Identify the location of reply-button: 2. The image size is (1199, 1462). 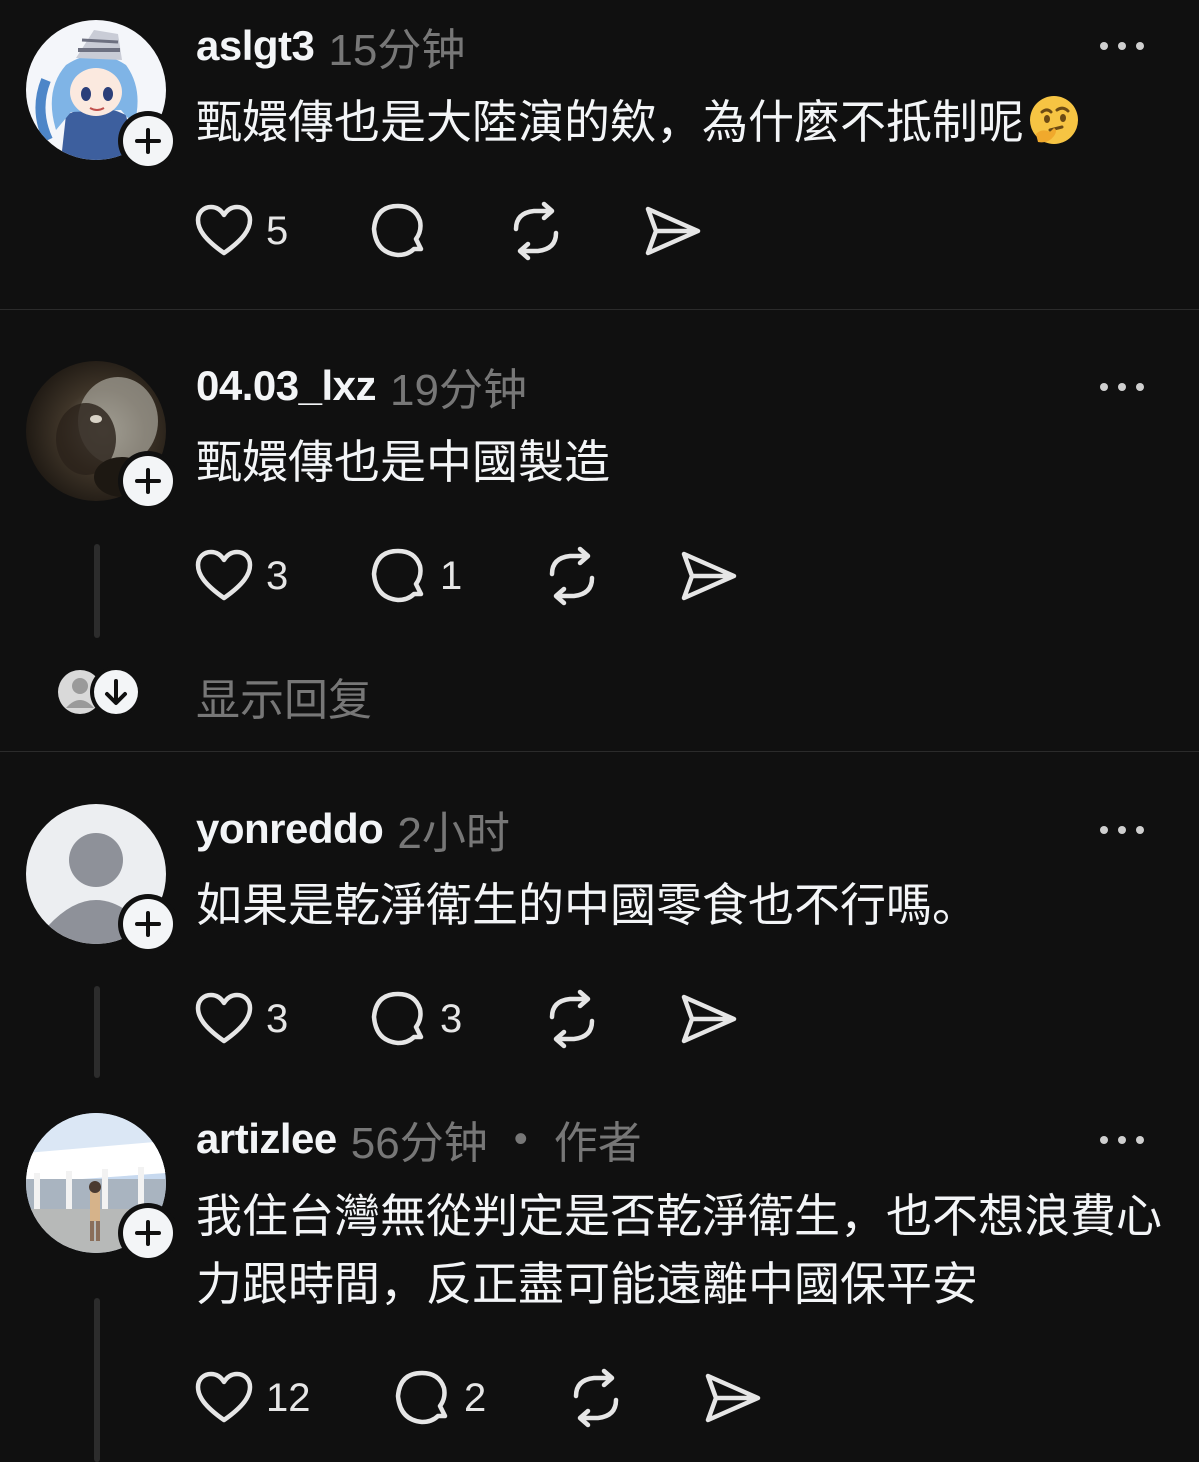
(439, 1398).